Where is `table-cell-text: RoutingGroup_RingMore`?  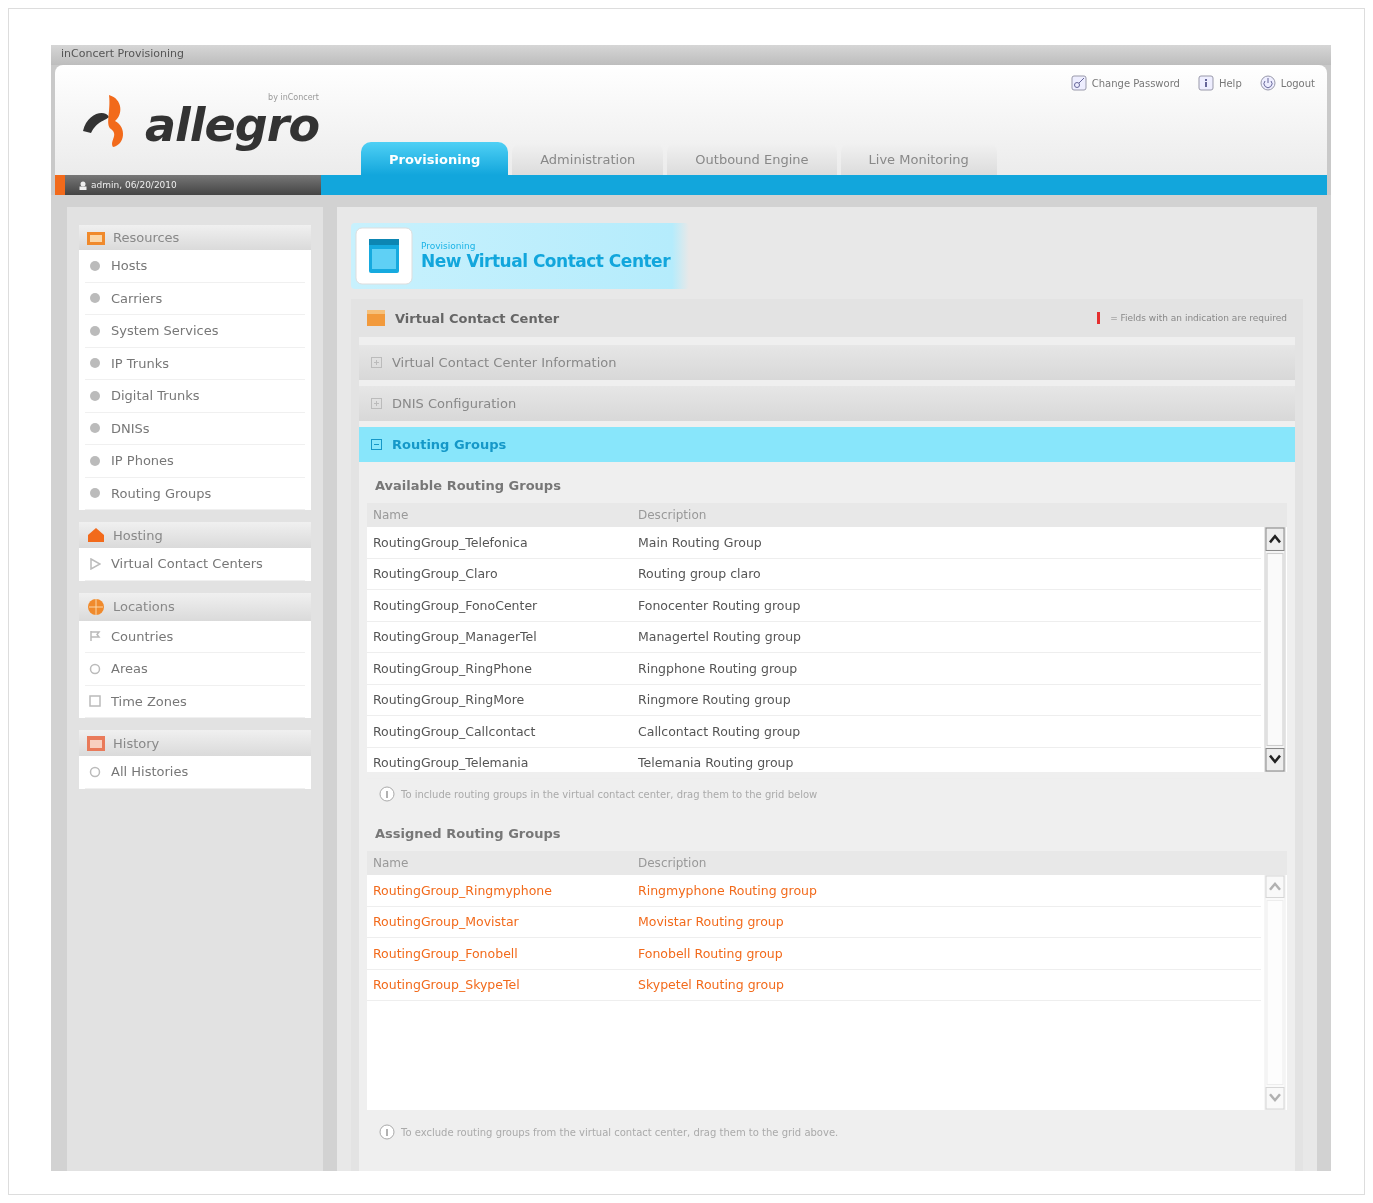
table-cell-text: RoutingGroup_RingMore is located at coordinates (449, 700).